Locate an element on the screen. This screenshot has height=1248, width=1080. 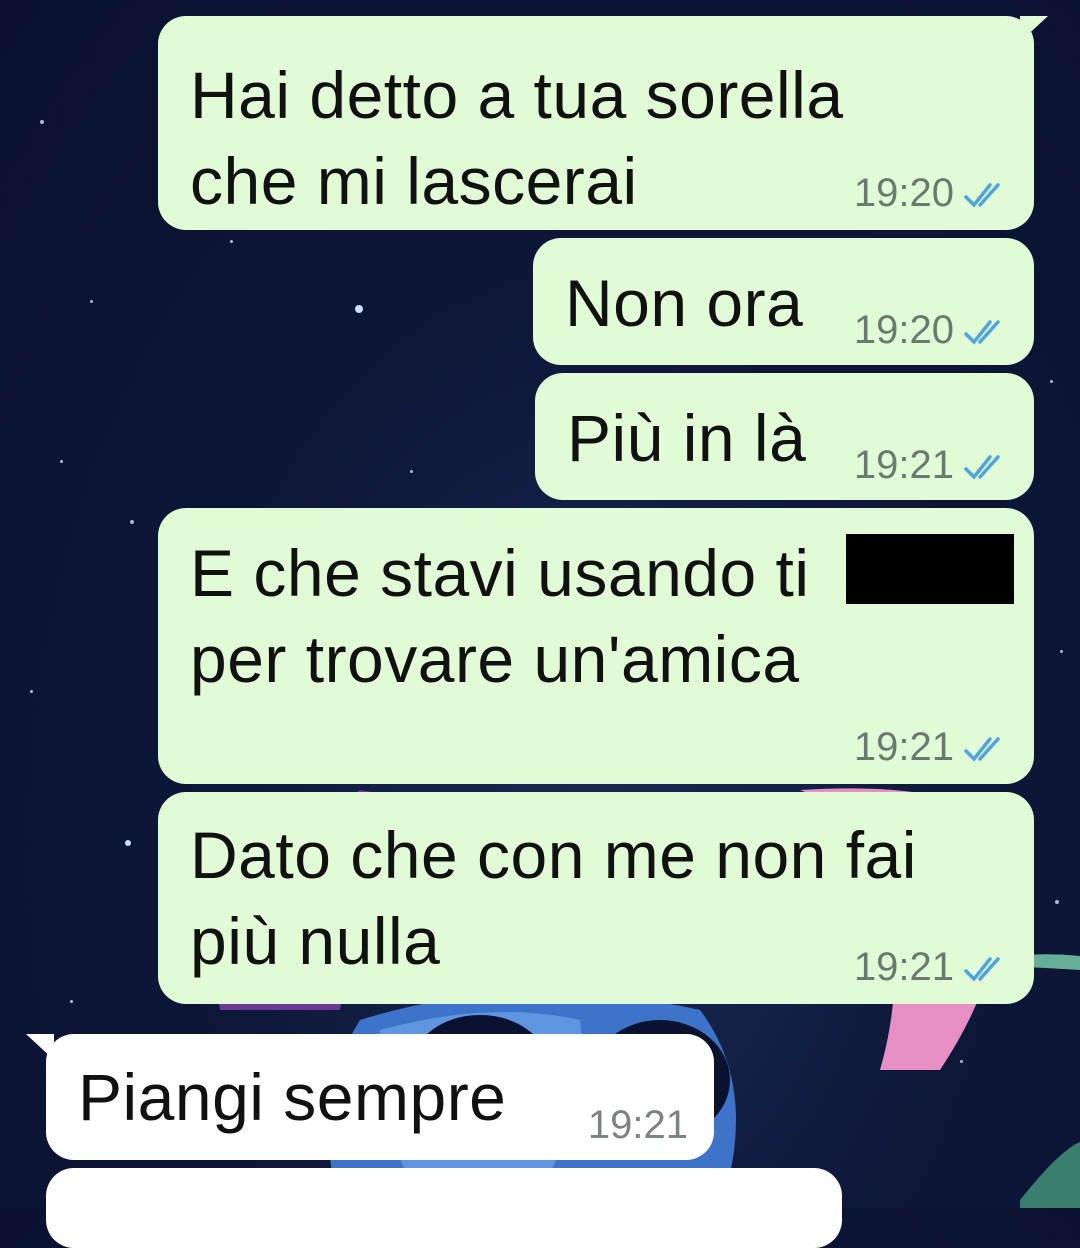
message-line: che mi lascerai is located at coordinates (414, 181).